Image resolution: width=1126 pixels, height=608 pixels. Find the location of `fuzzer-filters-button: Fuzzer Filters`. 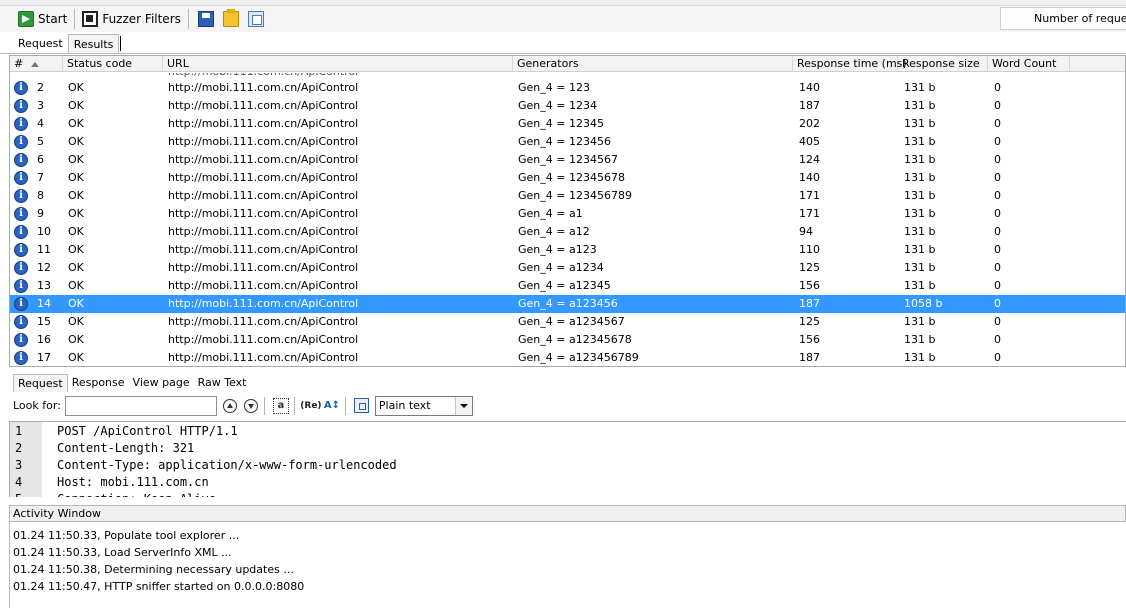

fuzzer-filters-button: Fuzzer Filters is located at coordinates (131, 19).